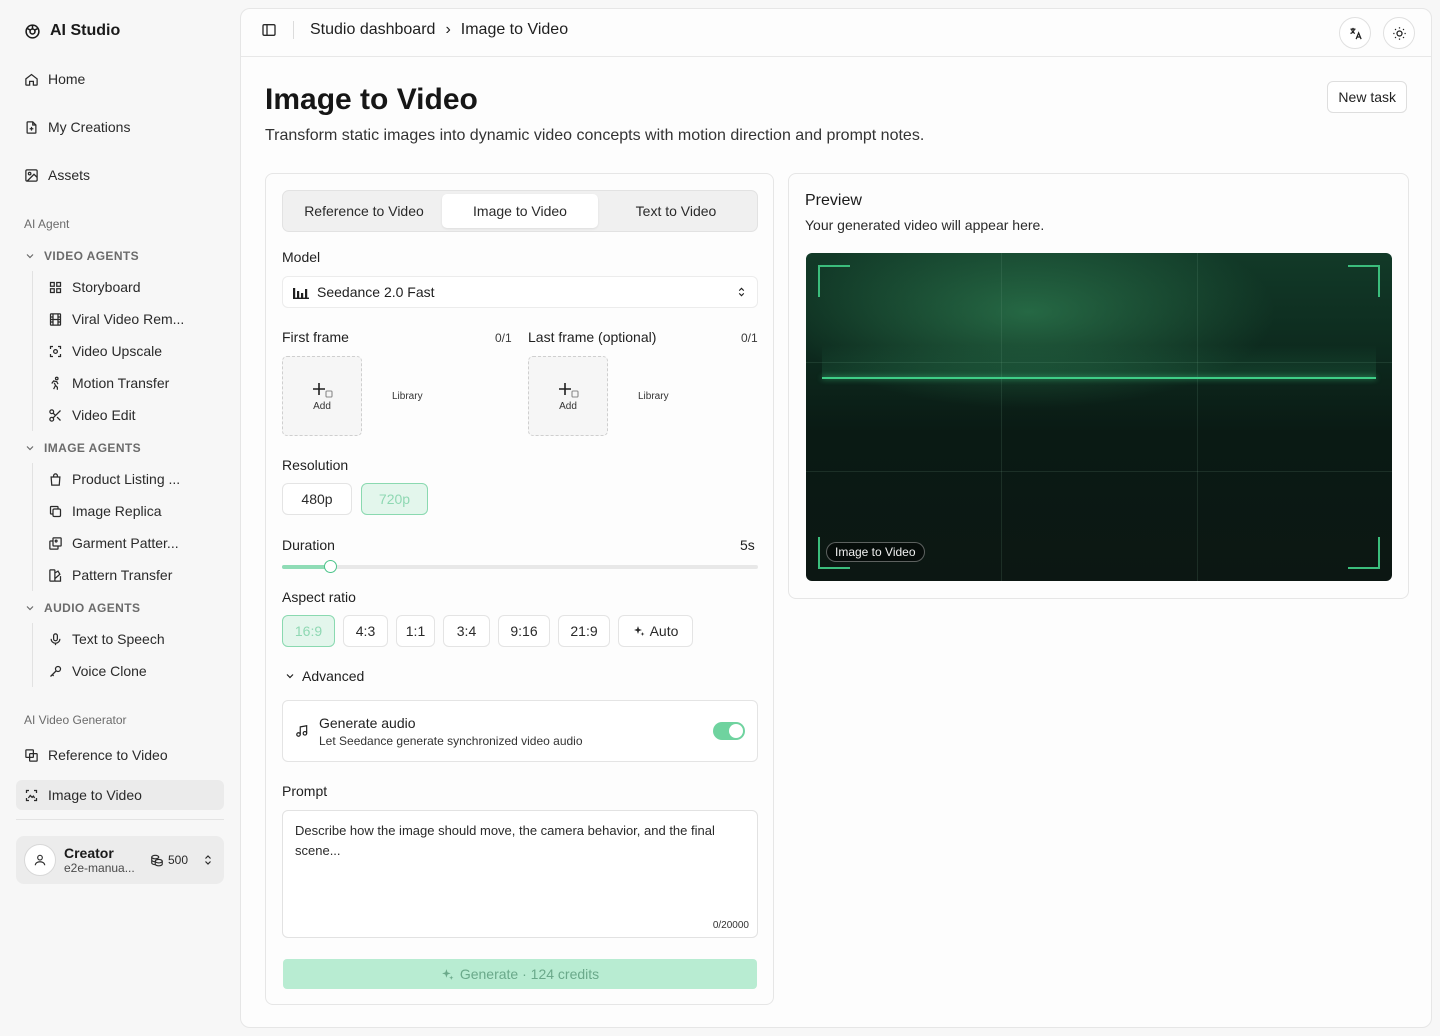 This screenshot has height=1036, width=1440. Describe the element at coordinates (676, 211) in the screenshot. I see `tab-text-to-video: Text to Video` at that location.